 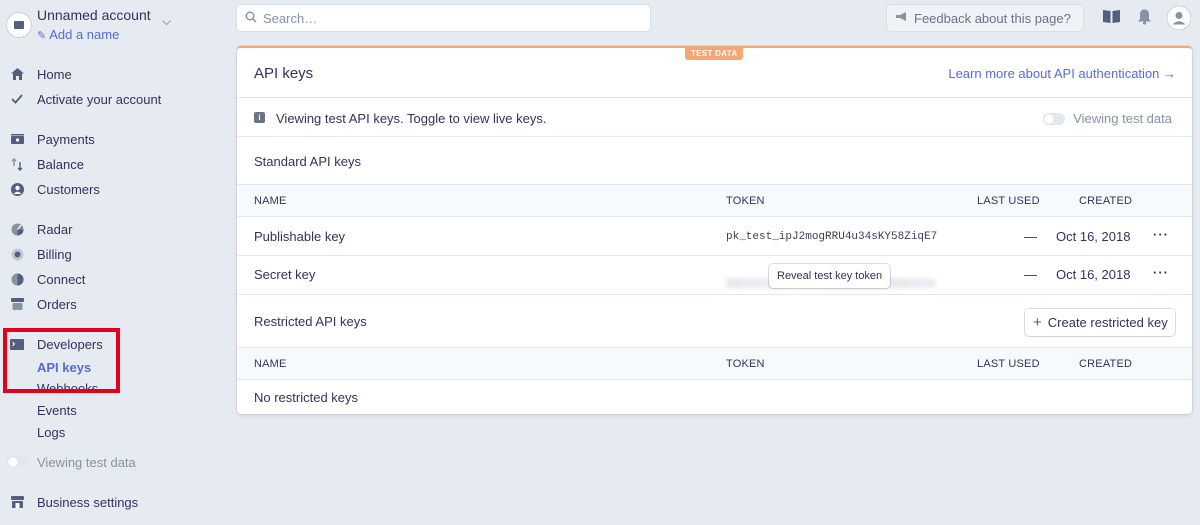 I want to click on nav-billing: Billing, so click(x=110, y=254).